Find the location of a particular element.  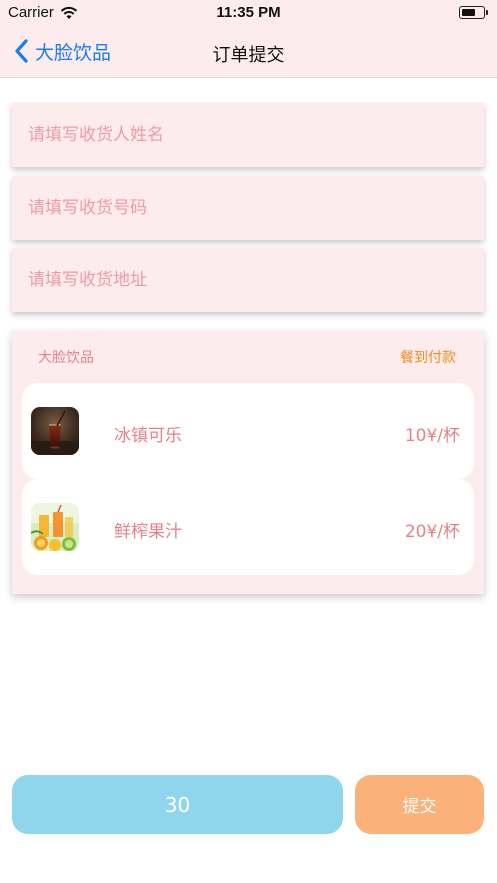

page-title: 订单提交 is located at coordinates (248, 55).